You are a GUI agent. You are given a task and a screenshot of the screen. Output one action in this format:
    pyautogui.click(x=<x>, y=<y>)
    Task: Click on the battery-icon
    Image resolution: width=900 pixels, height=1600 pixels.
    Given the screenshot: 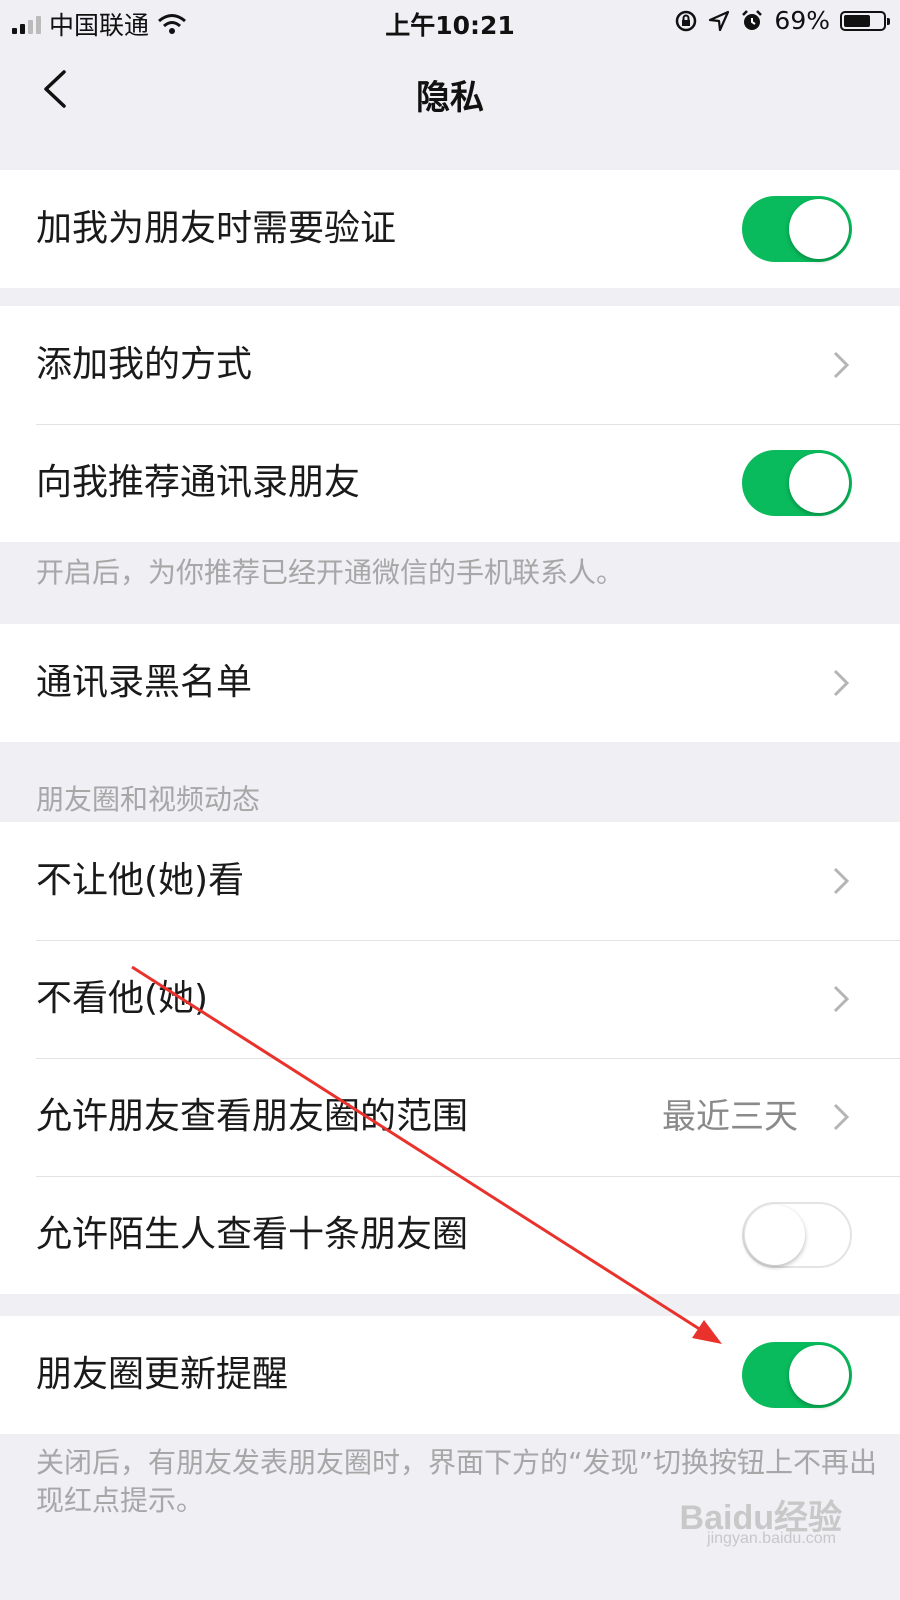 What is the action you would take?
    pyautogui.click(x=865, y=20)
    